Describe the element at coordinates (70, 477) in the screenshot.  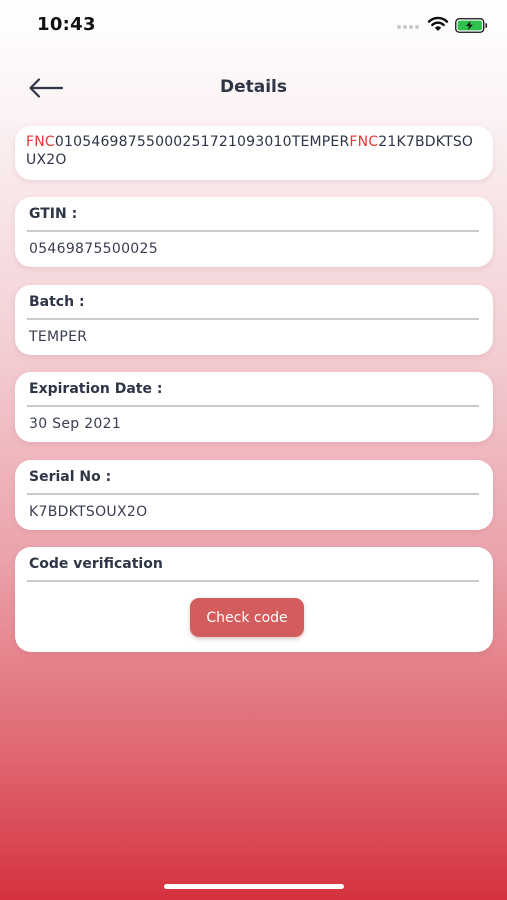
I see `serial-number-label: Serial No :` at that location.